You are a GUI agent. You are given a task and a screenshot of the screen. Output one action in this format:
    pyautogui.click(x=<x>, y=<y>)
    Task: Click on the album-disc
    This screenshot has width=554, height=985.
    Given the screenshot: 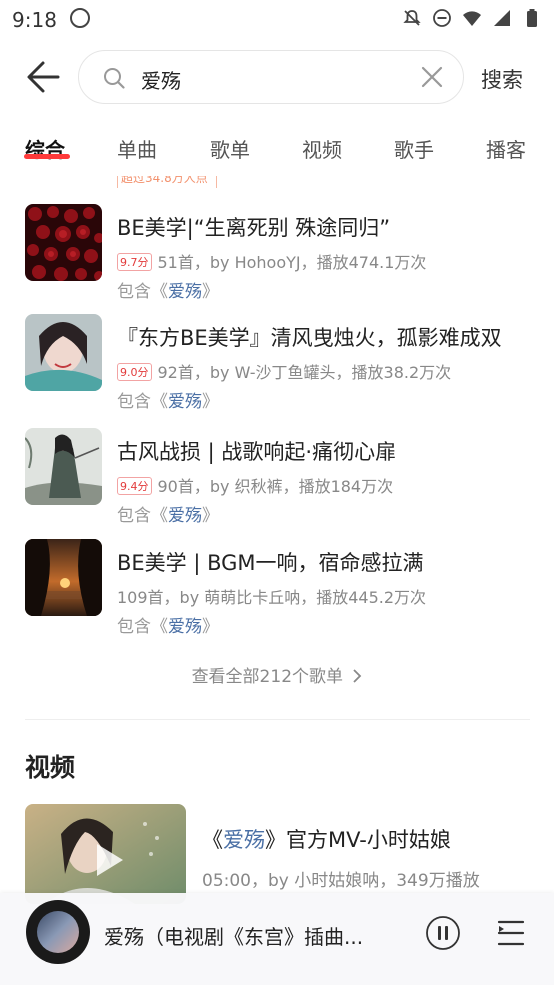 What is the action you would take?
    pyautogui.click(x=58, y=932)
    